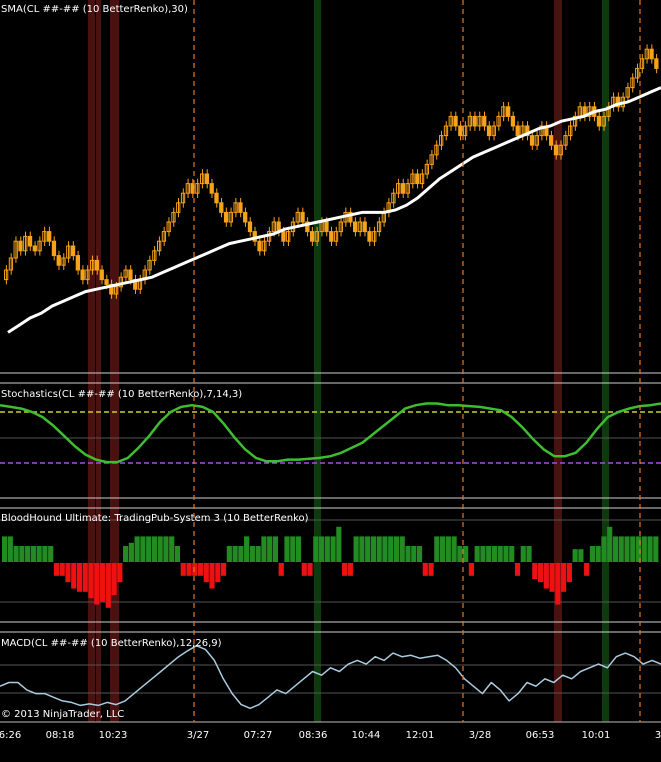  Describe the element at coordinates (198, 735) in the screenshot. I see `x-tick-label: 3/27` at that location.